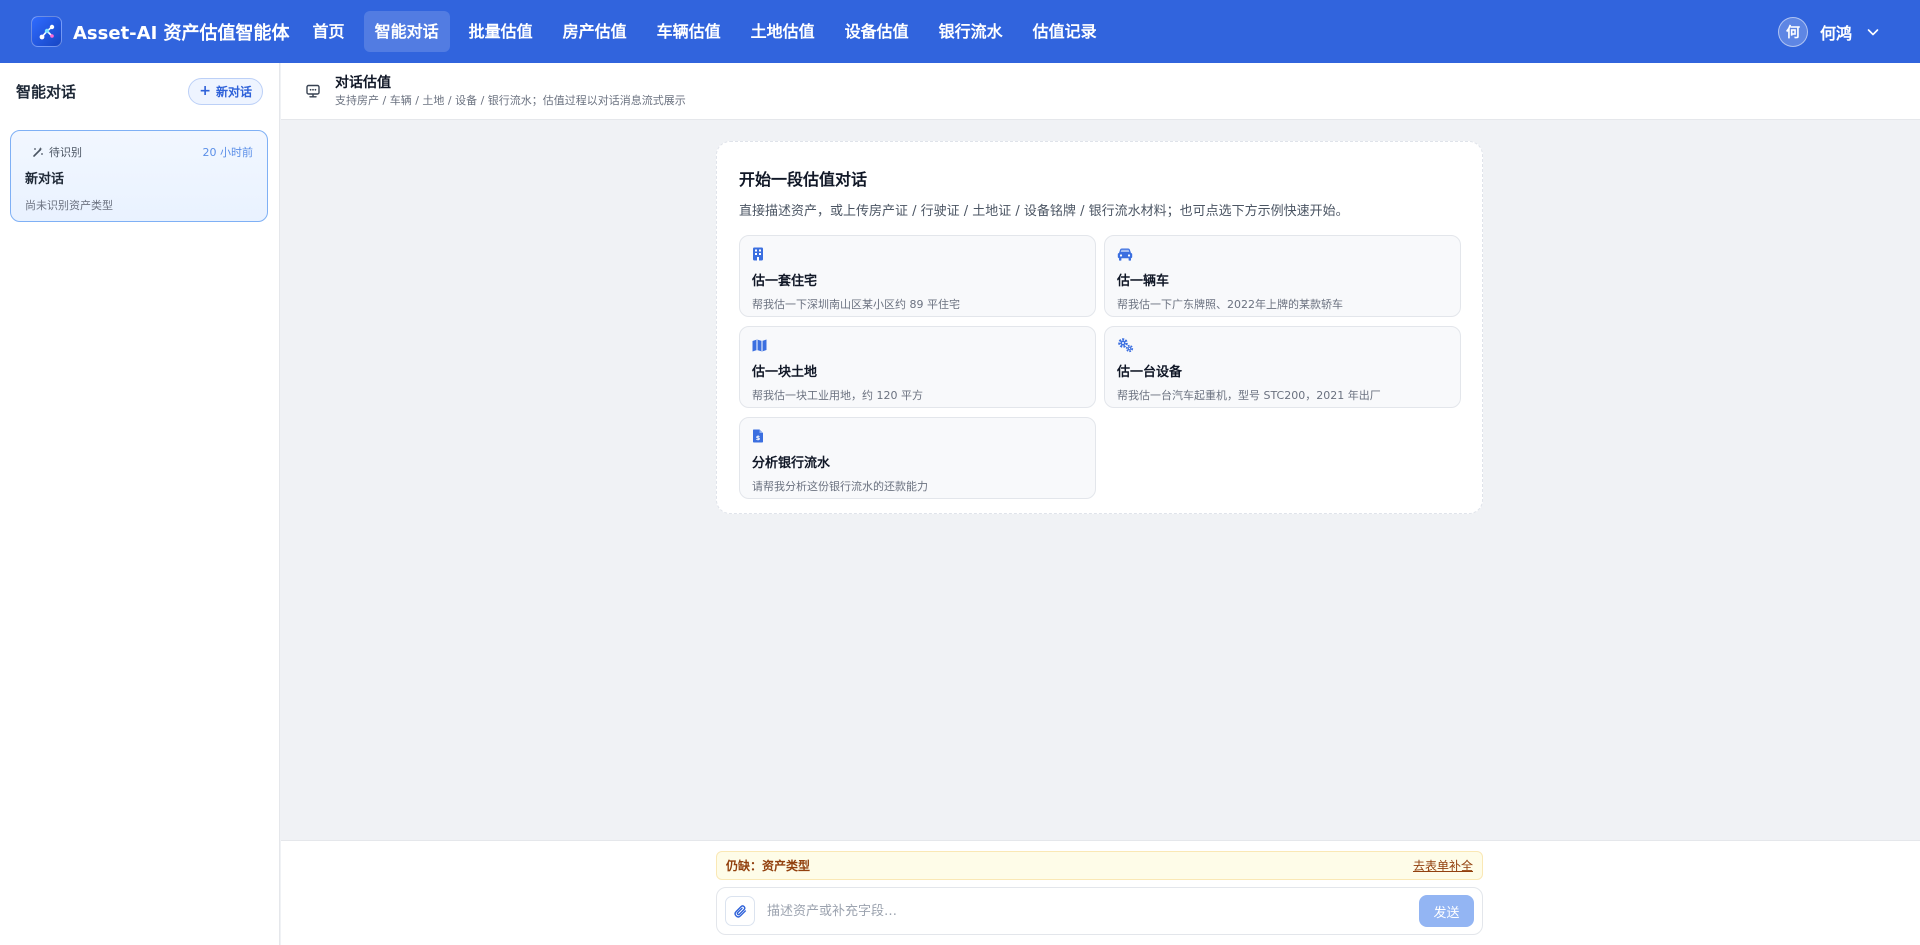 The image size is (1920, 945). Describe the element at coordinates (917, 367) in the screenshot. I see `example-land: 估一块土地 帮我估一块工业用地，约 120 平方` at that location.